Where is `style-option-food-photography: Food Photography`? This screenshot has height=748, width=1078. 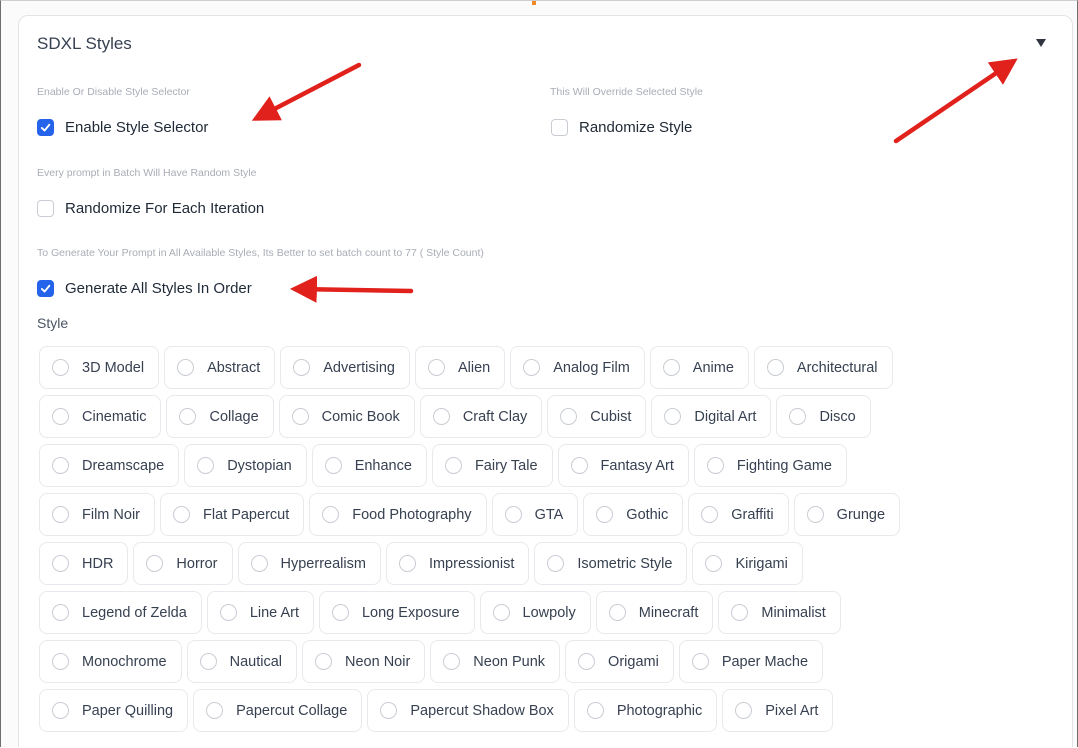
style-option-food-photography: Food Photography is located at coordinates (398, 514).